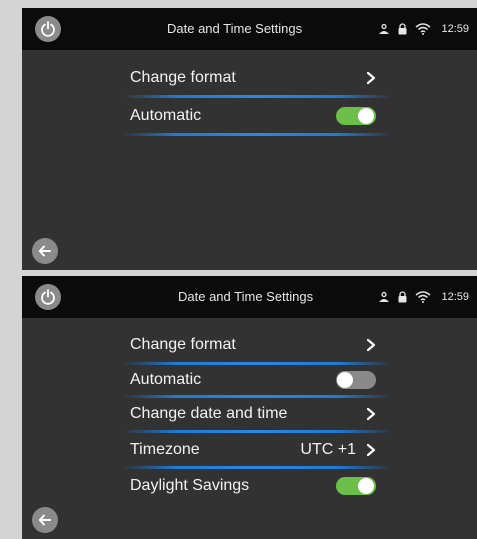  Describe the element at coordinates (165, 449) in the screenshot. I see `row-label: Timezone` at that location.